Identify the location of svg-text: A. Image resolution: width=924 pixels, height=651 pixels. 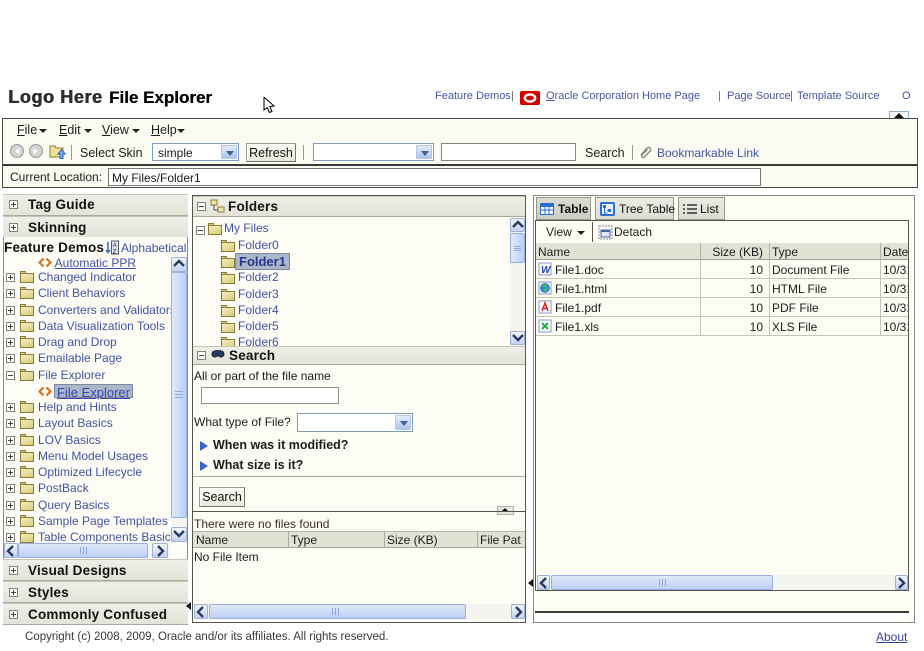
(115, 246).